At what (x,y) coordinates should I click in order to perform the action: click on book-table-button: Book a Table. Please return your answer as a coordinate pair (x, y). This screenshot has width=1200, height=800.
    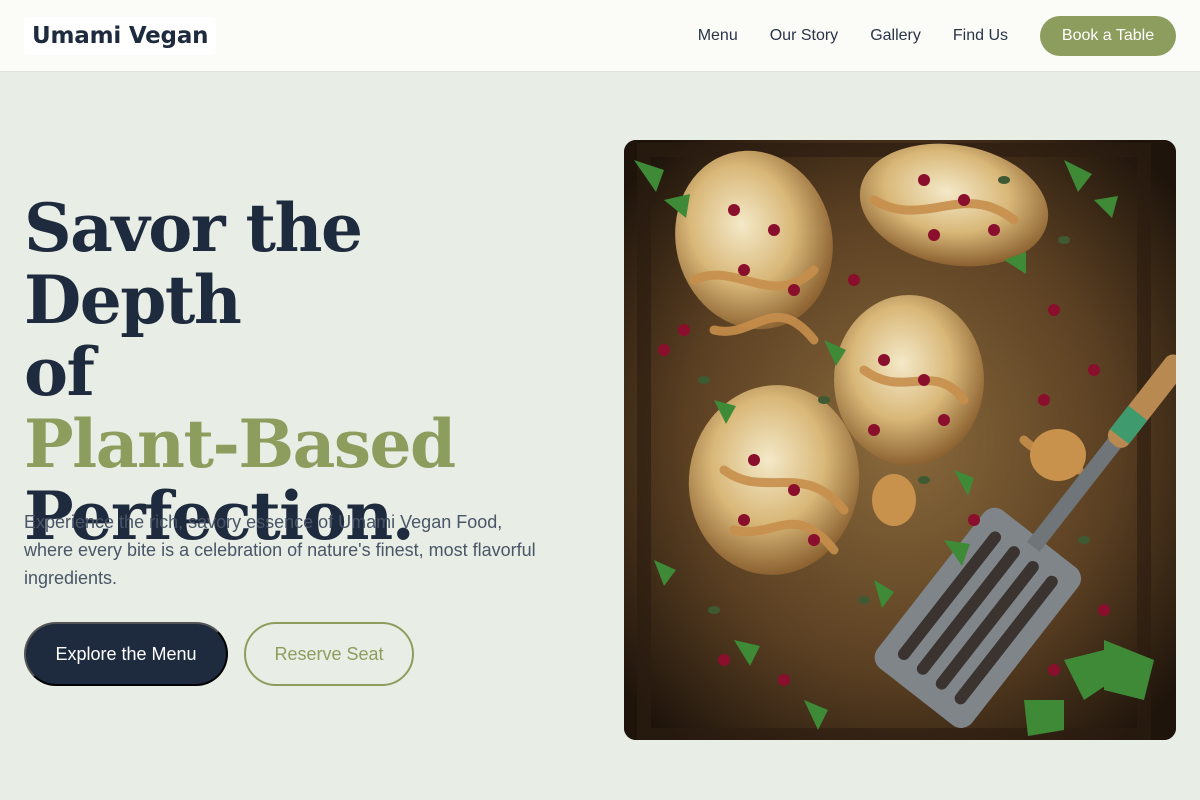
    Looking at the image, I should click on (1108, 35).